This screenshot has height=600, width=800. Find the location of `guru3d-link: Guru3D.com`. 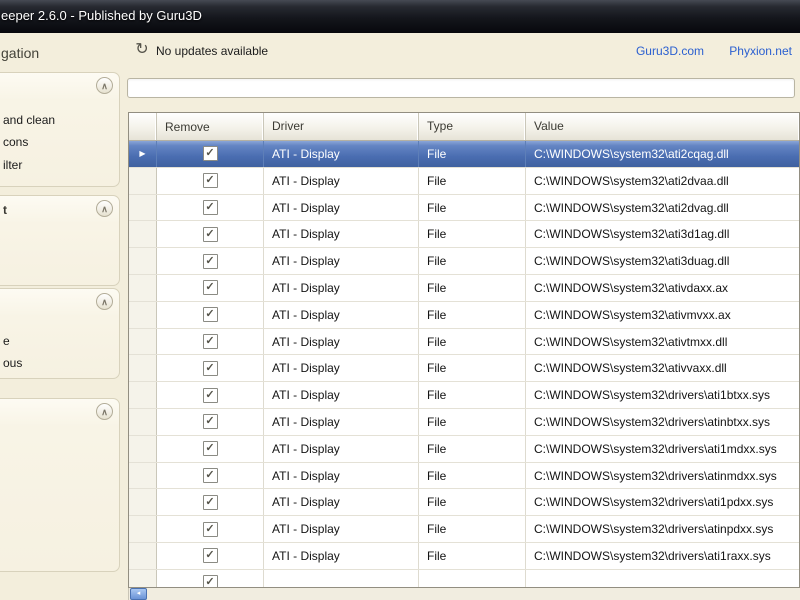

guru3d-link: Guru3D.com is located at coordinates (670, 51).